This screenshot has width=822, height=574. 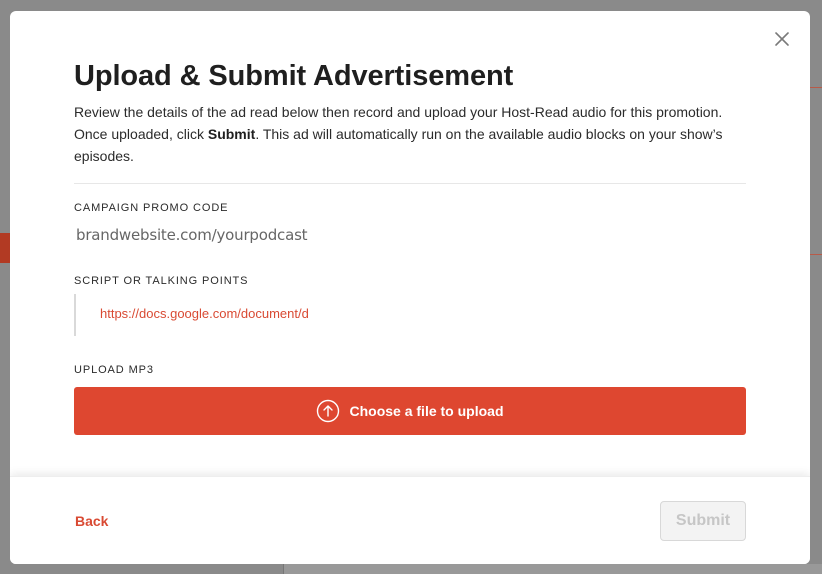 I want to click on script-box: https://docs.google.com/document/d, so click(x=204, y=315).